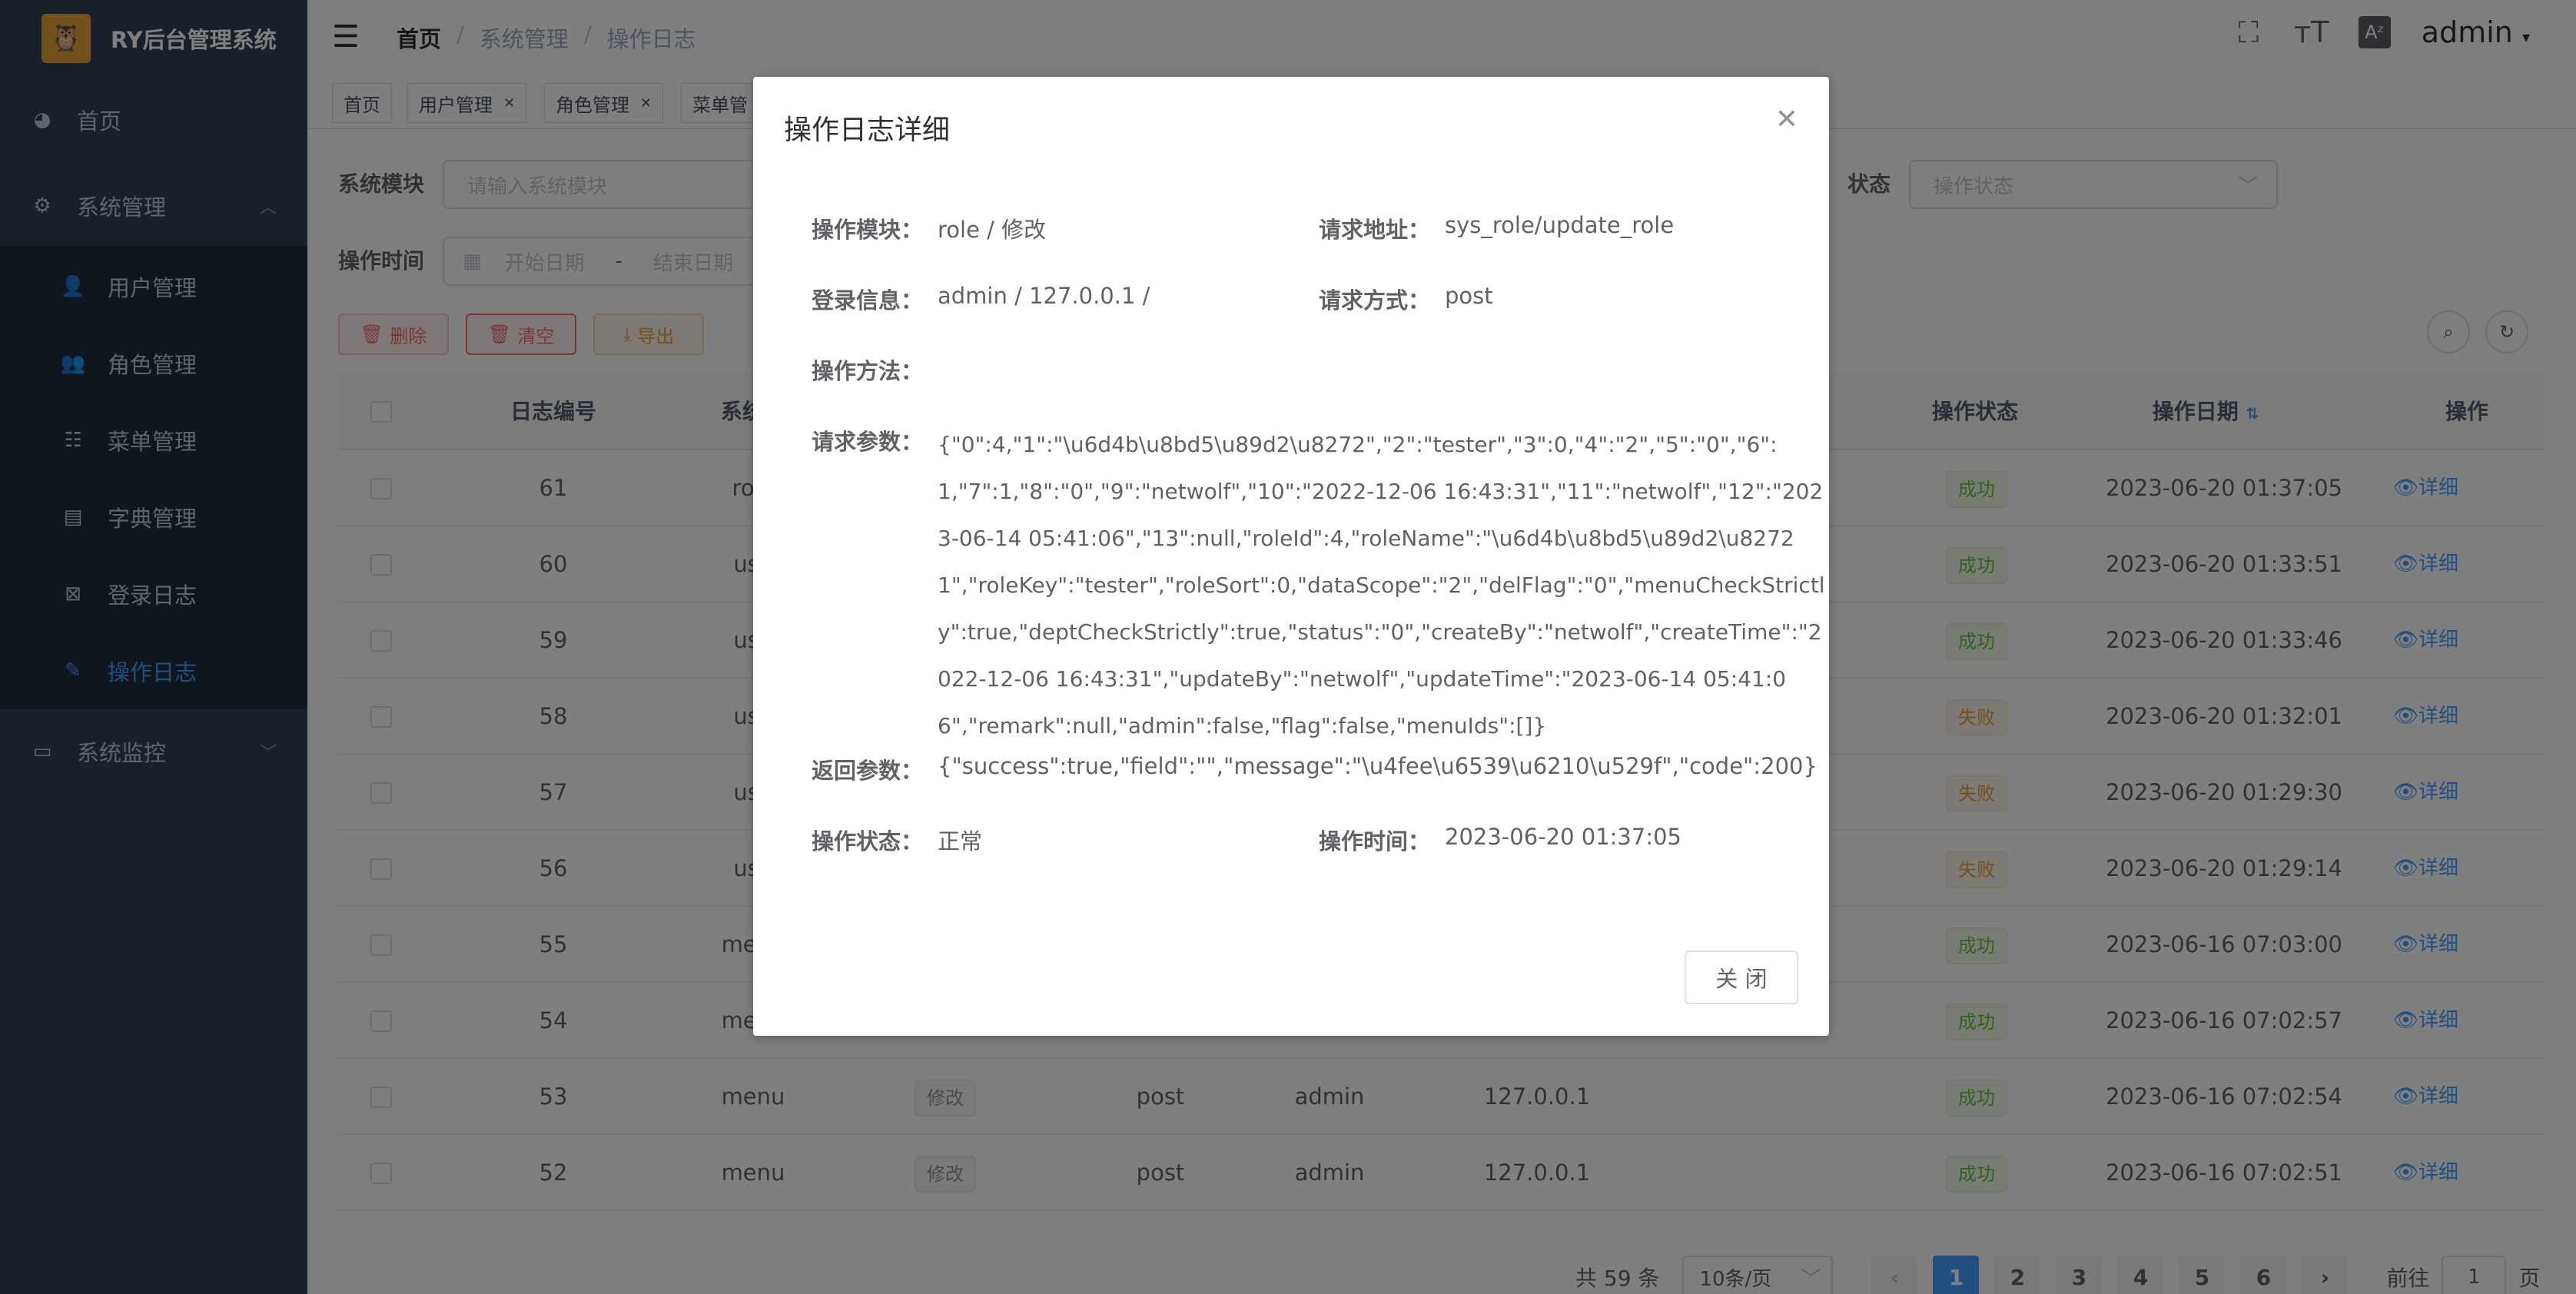  I want to click on module-field-label: 操作模块：, so click(868, 230).